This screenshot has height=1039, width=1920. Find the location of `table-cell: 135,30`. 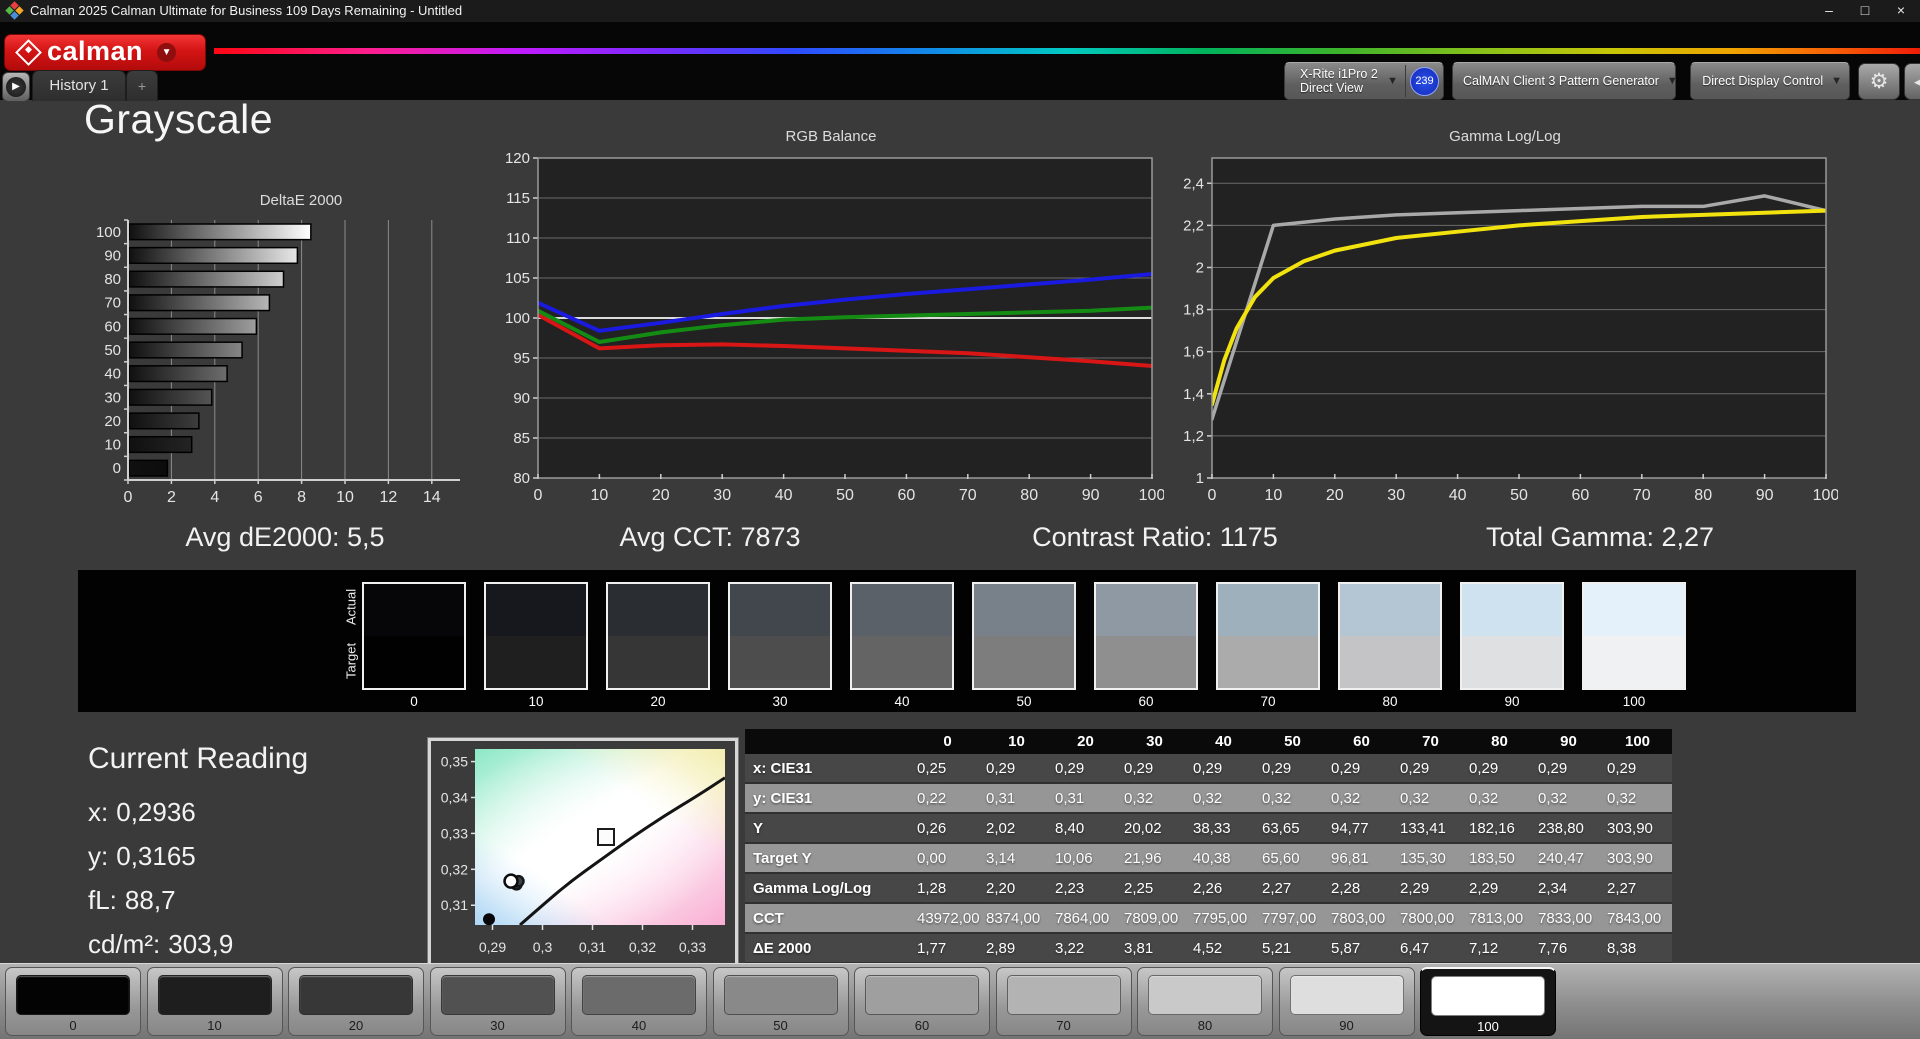

table-cell: 135,30 is located at coordinates (1430, 858).